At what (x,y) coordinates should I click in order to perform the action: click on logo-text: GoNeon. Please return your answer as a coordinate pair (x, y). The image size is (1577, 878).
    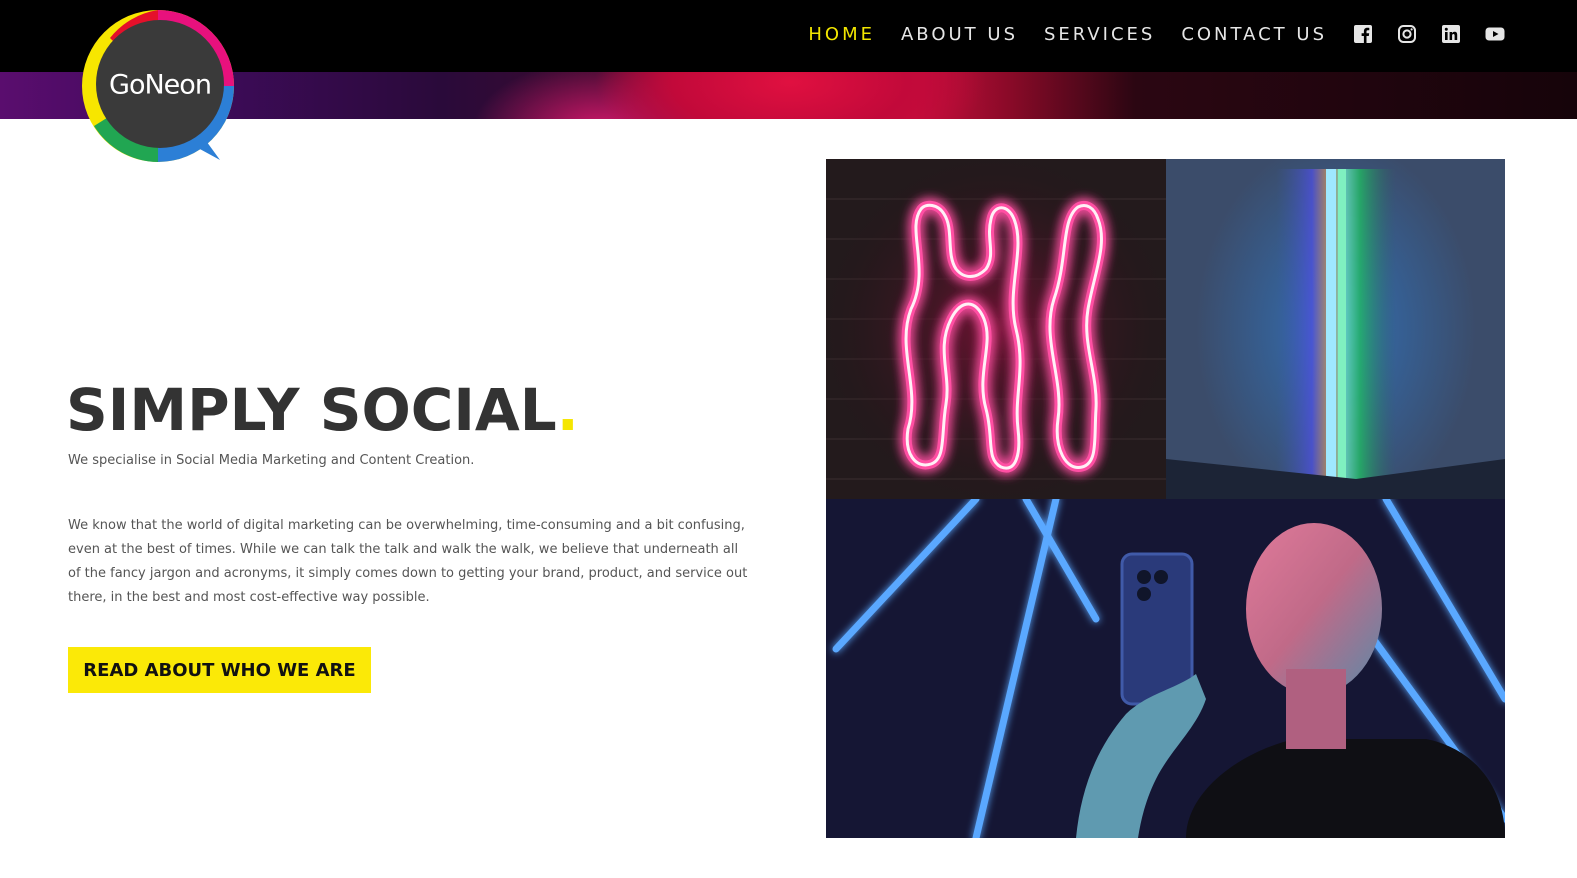
    Looking at the image, I should click on (160, 85).